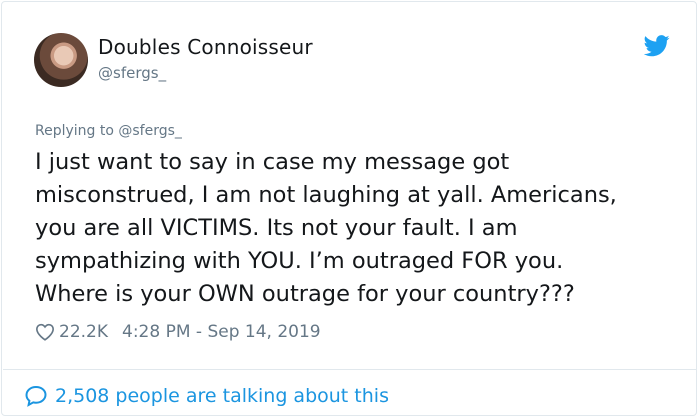 The image size is (700, 419). Describe the element at coordinates (657, 46) in the screenshot. I see `twitter-bird-icon` at that location.